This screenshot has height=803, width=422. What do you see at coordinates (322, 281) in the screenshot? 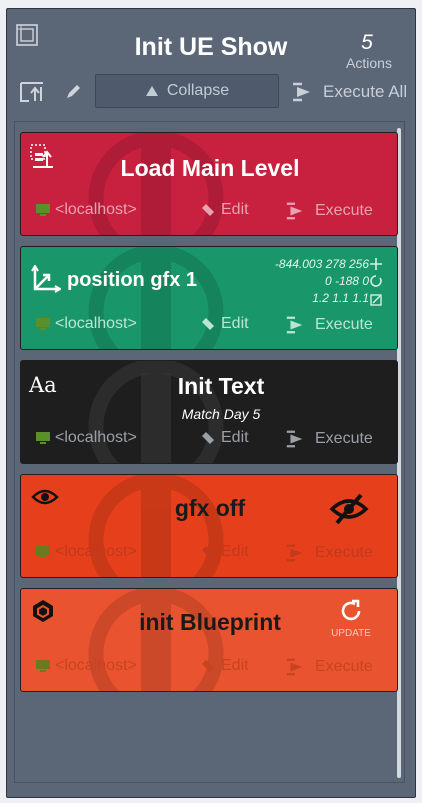
I see `transform-values: -844.003 278 256 0 -188 0 1.2 1.1 1.1` at bounding box center [322, 281].